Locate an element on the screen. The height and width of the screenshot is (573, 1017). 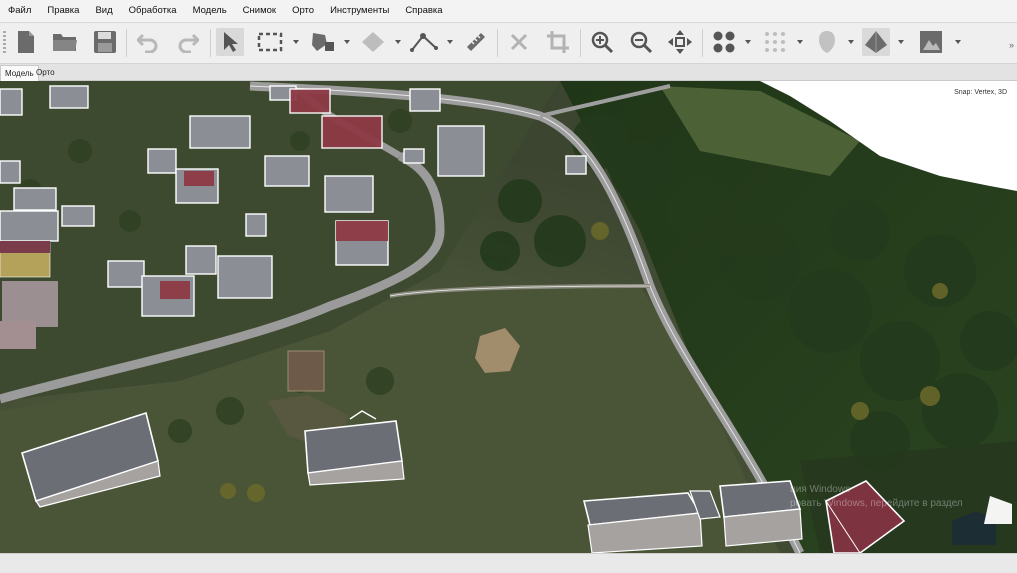
sparse-cloud-icon is located at coordinates (775, 42).